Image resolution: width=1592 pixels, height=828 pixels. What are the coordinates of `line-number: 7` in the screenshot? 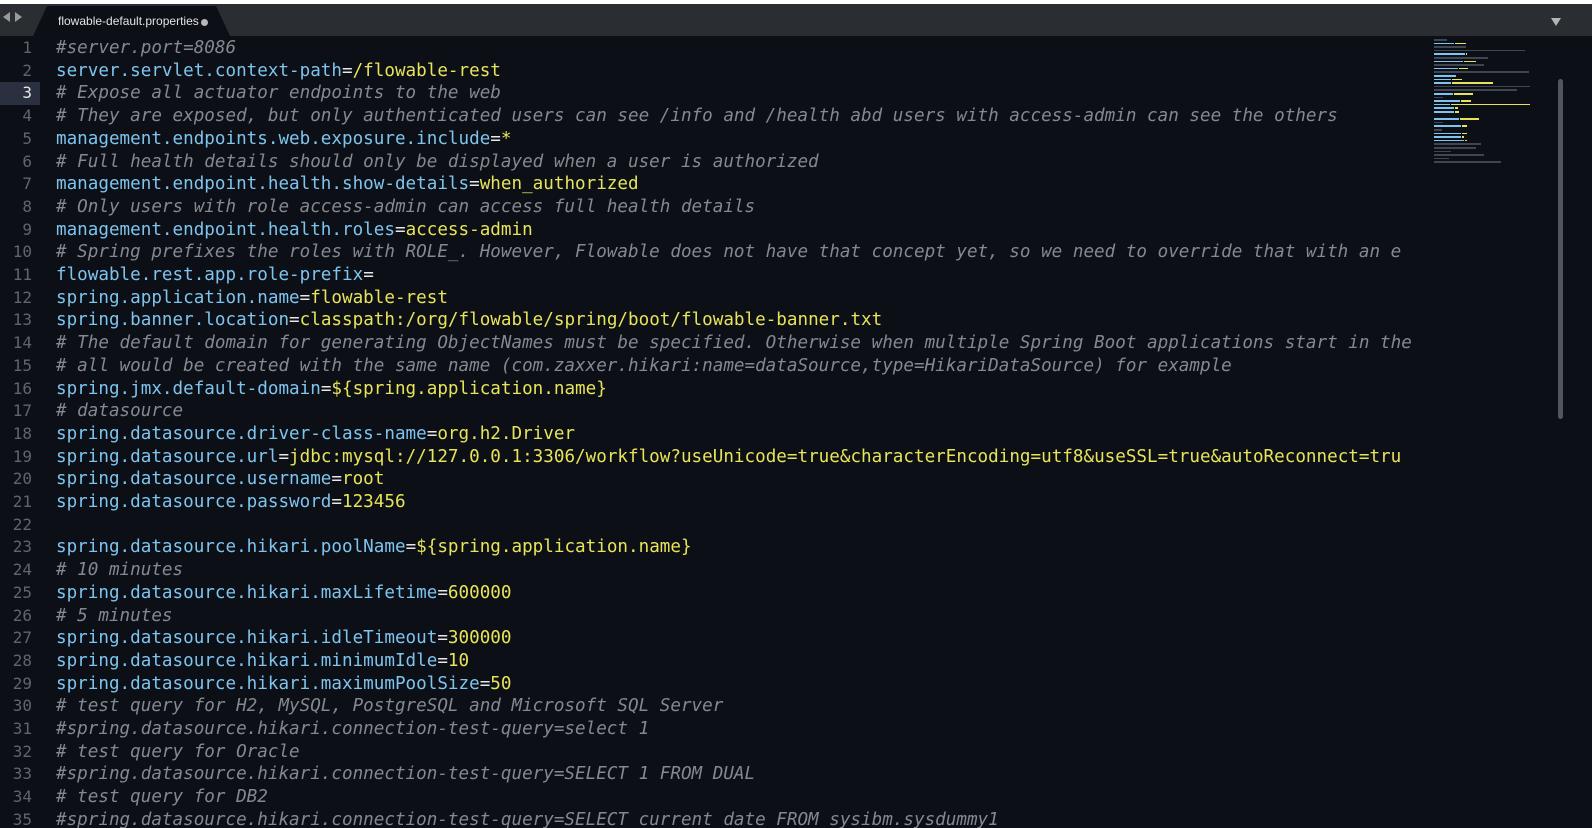 It's located at (27, 184).